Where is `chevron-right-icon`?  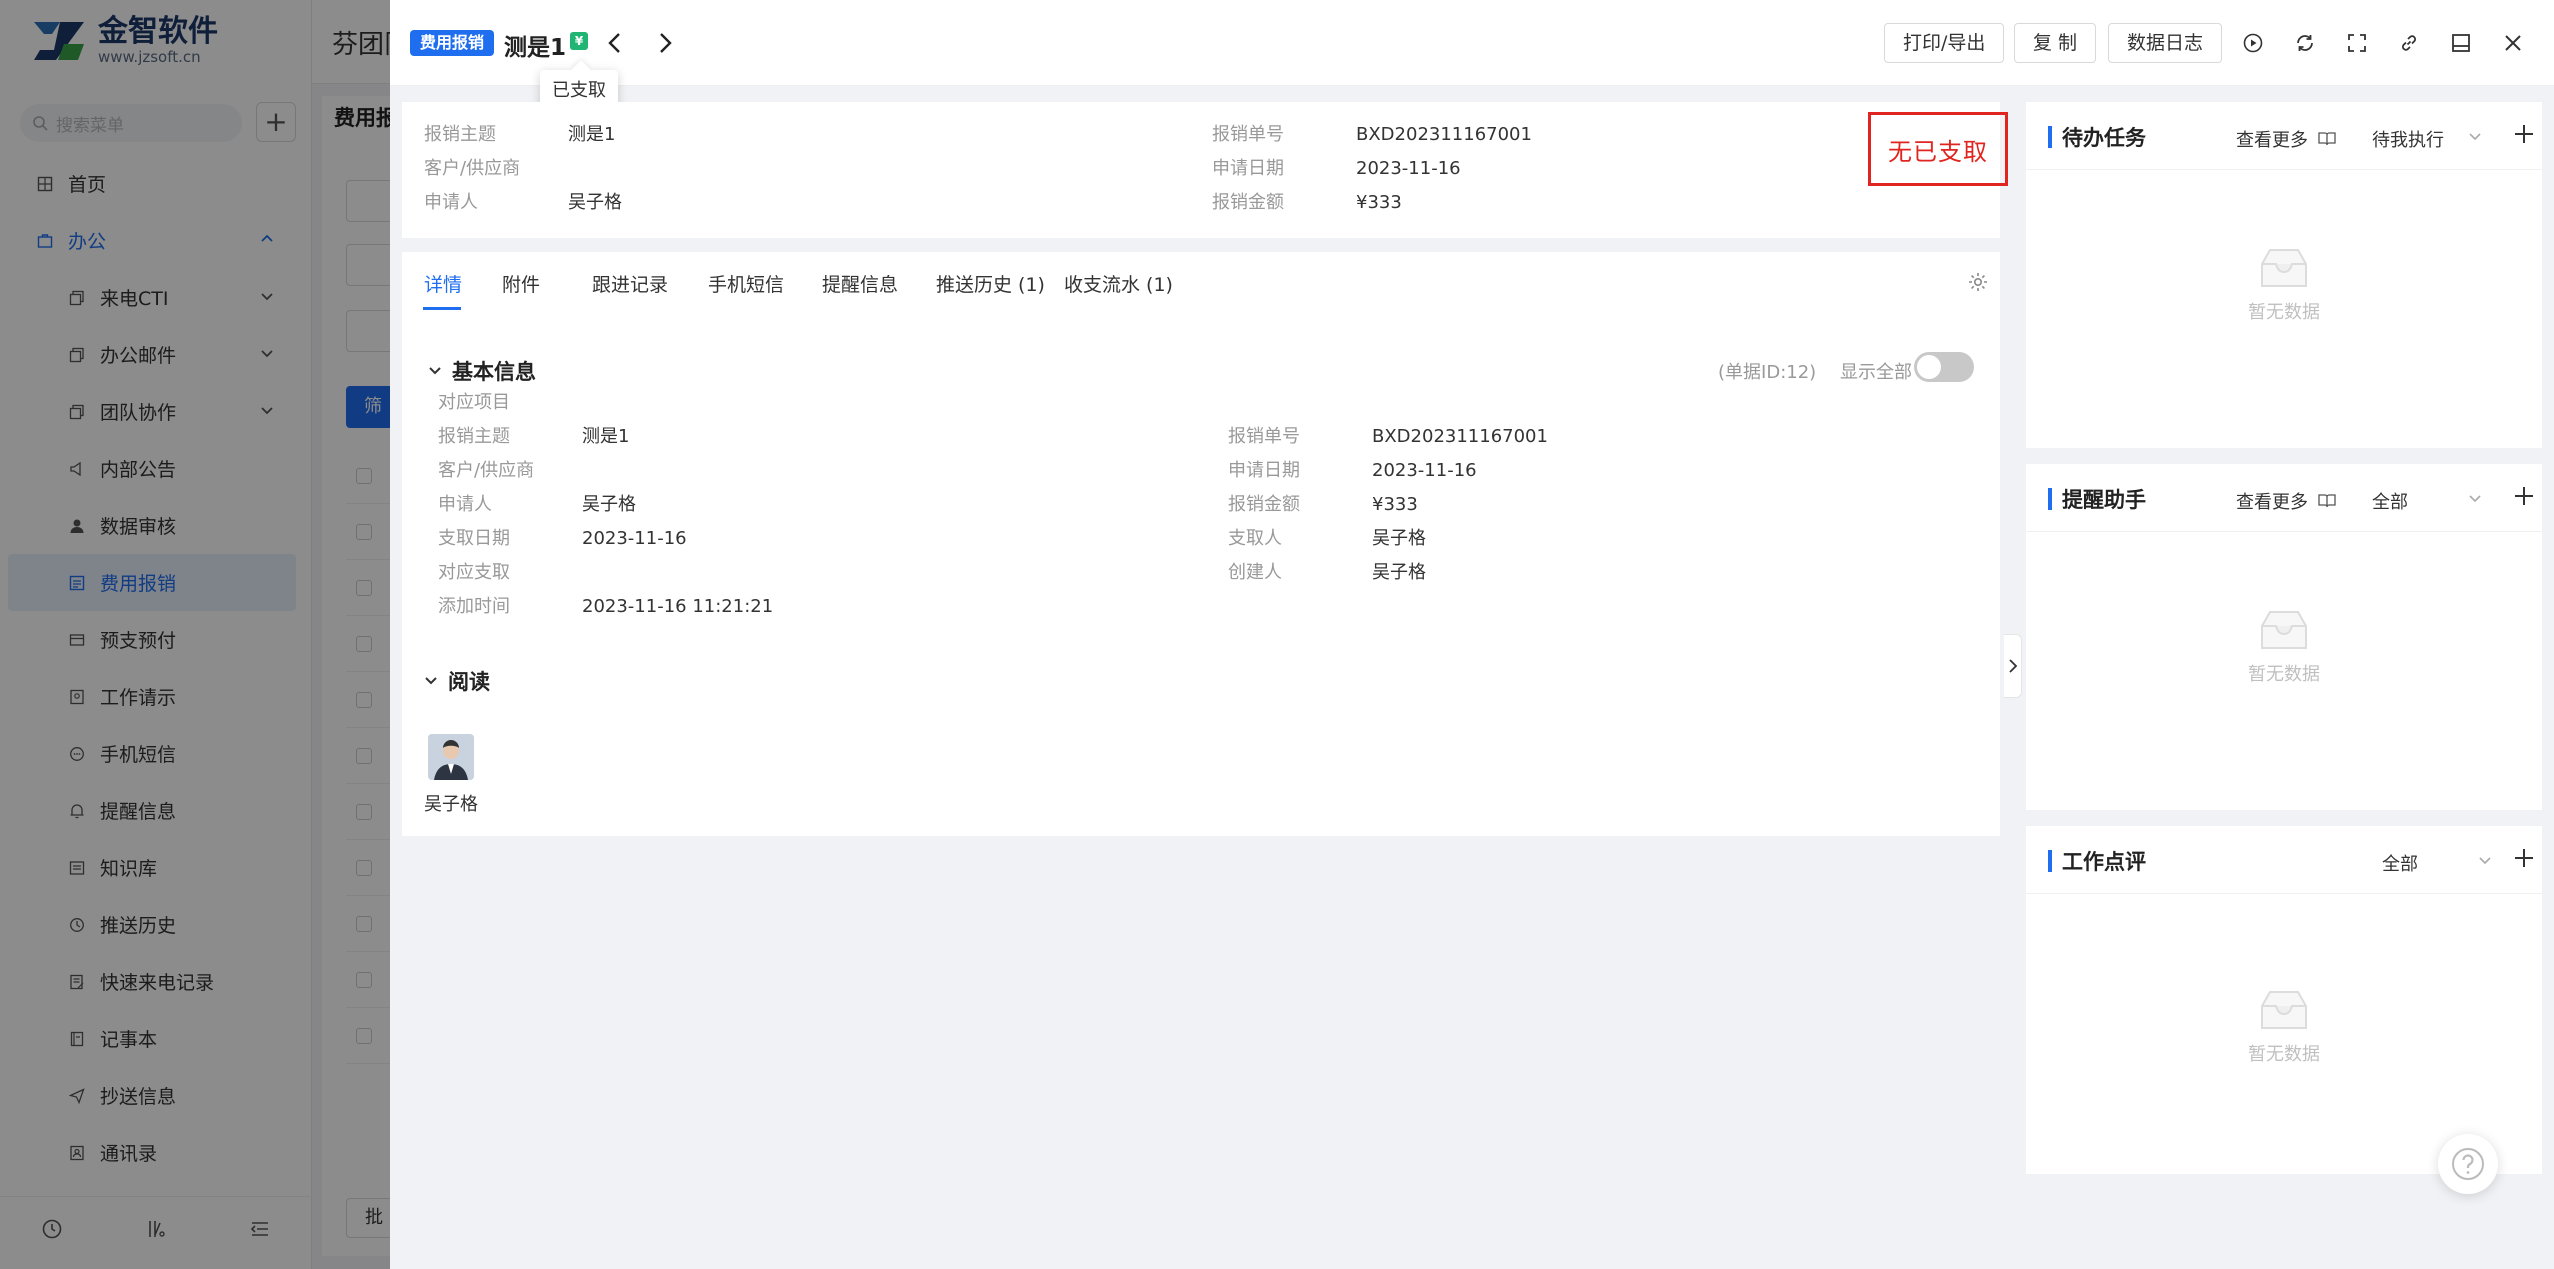
chevron-right-icon is located at coordinates (2012, 666).